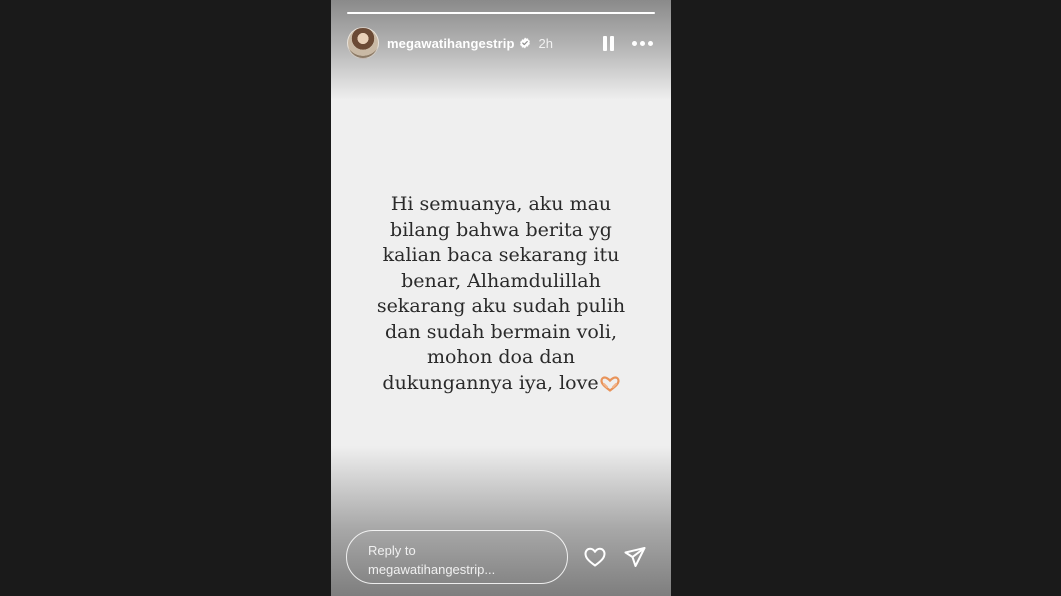 Image resolution: width=1061 pixels, height=596 pixels. I want to click on story-header: megawatihangestrip 2h, so click(501, 43).